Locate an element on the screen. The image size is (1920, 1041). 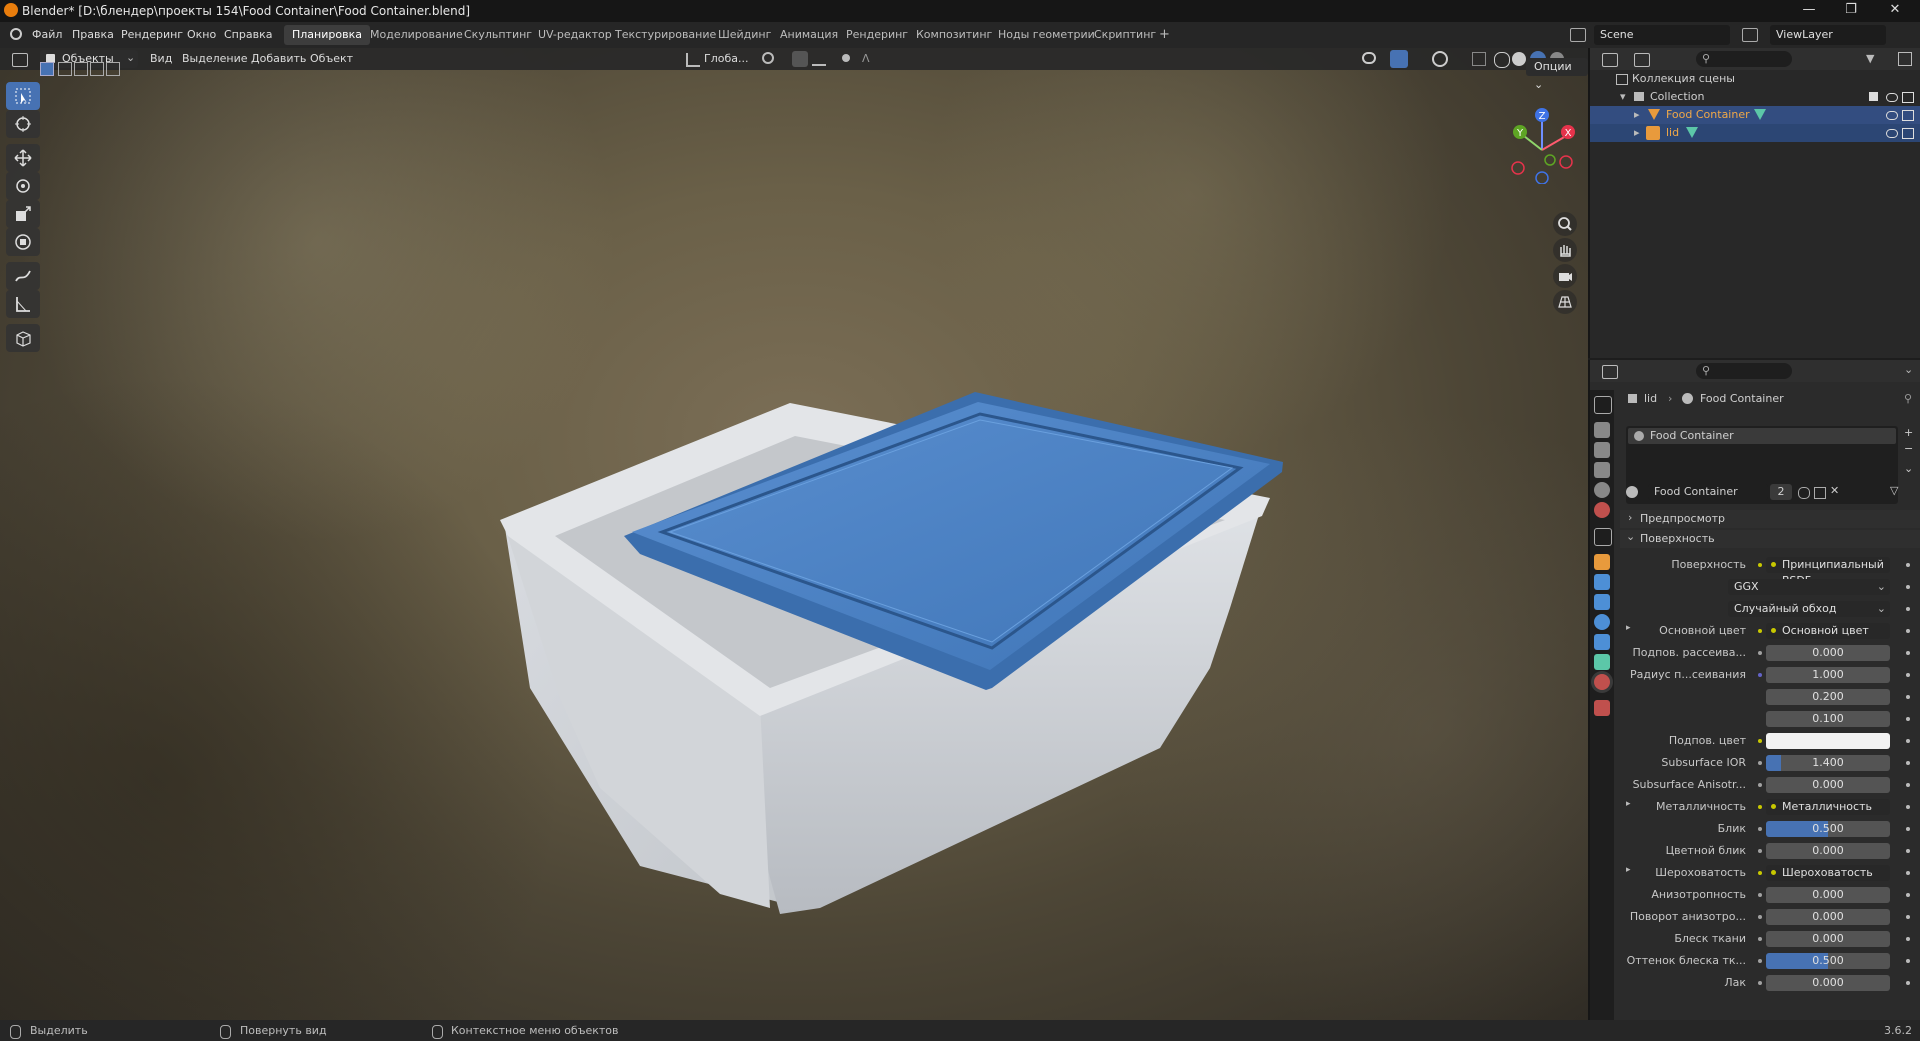
chevron-down-icon: ⌄ is located at coordinates (1908, 369).